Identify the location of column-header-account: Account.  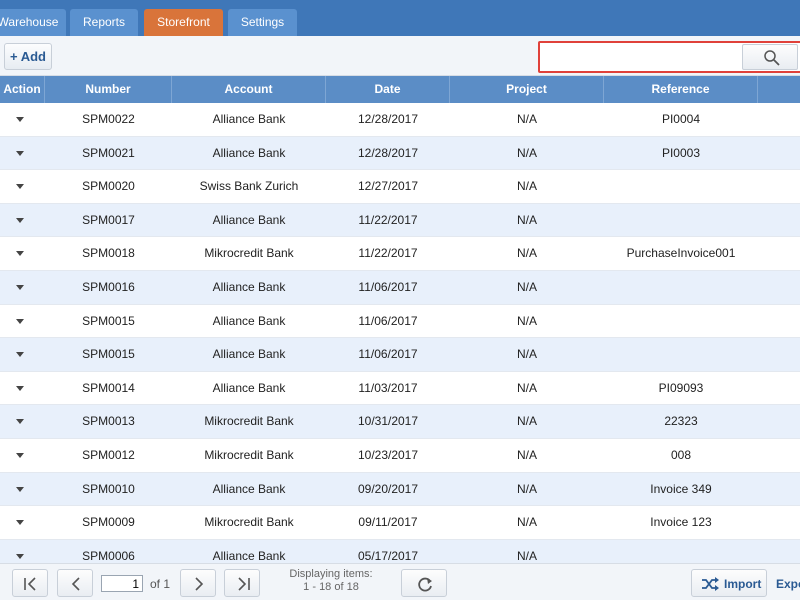
(249, 89).